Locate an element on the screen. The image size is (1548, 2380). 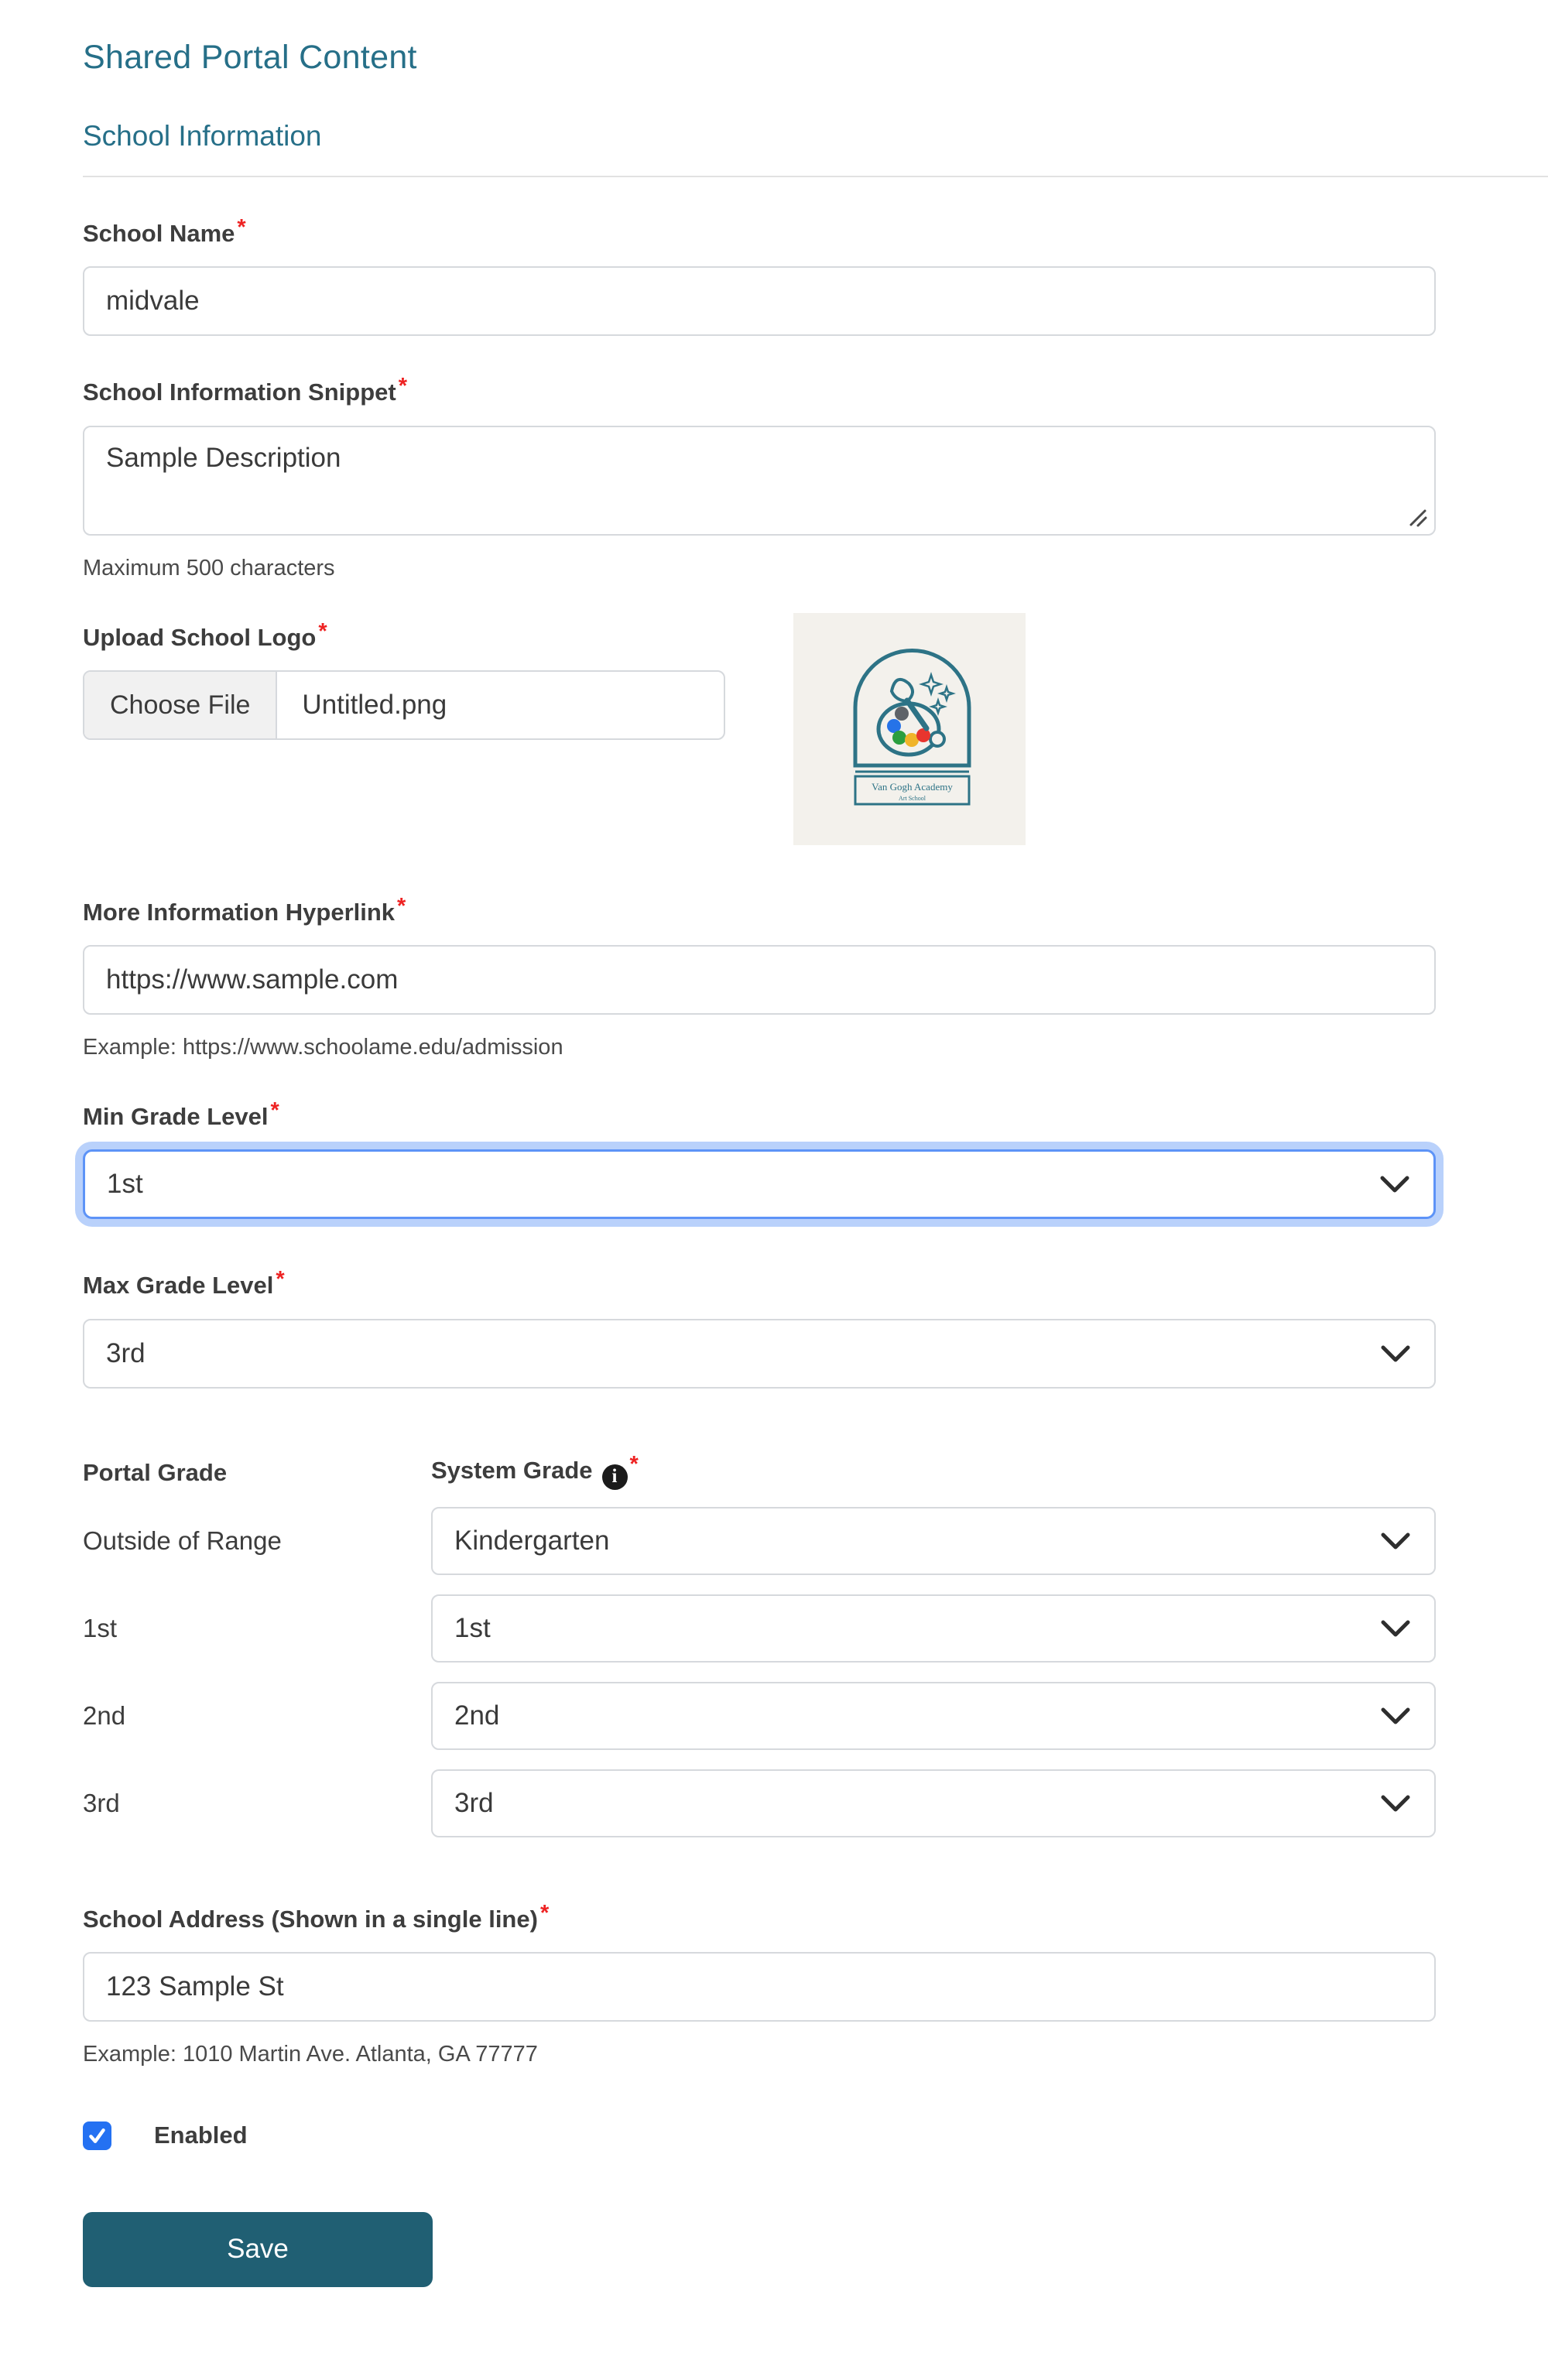
van-gogh-academy-logo-image: Van Gogh Academy Art School is located at coordinates (909, 728).